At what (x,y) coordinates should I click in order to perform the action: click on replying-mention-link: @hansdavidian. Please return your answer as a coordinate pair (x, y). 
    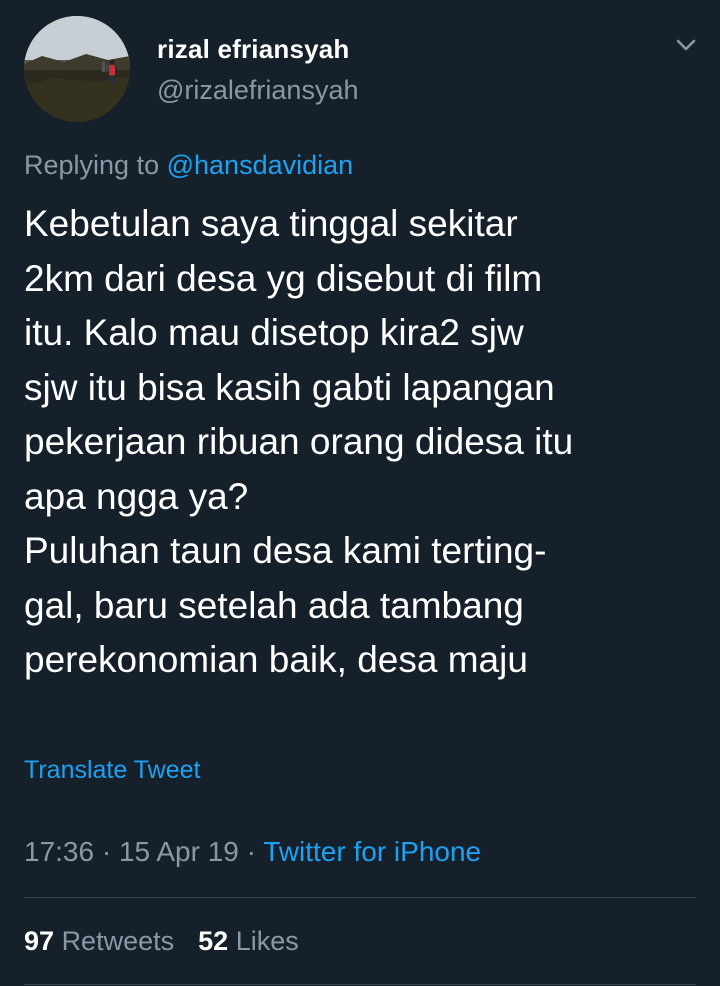
    Looking at the image, I should click on (260, 165).